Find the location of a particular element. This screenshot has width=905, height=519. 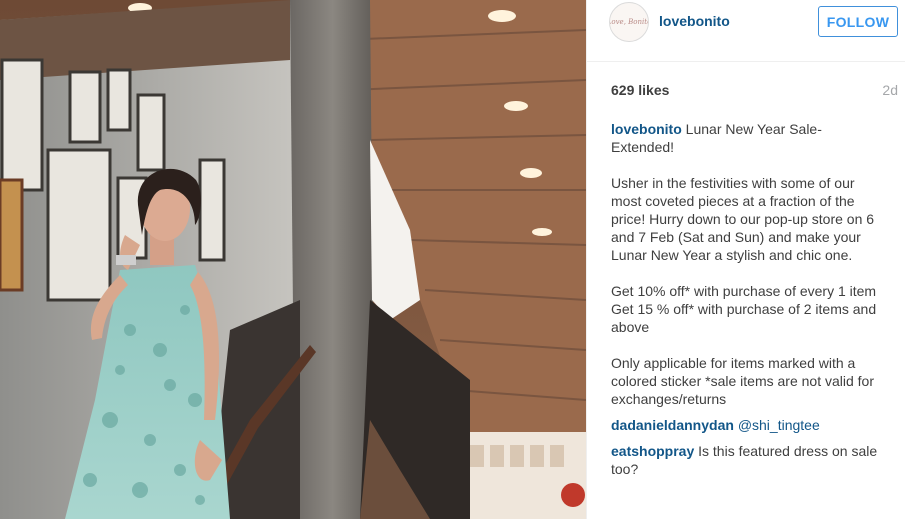

follow-button: FOLLOW is located at coordinates (858, 21).